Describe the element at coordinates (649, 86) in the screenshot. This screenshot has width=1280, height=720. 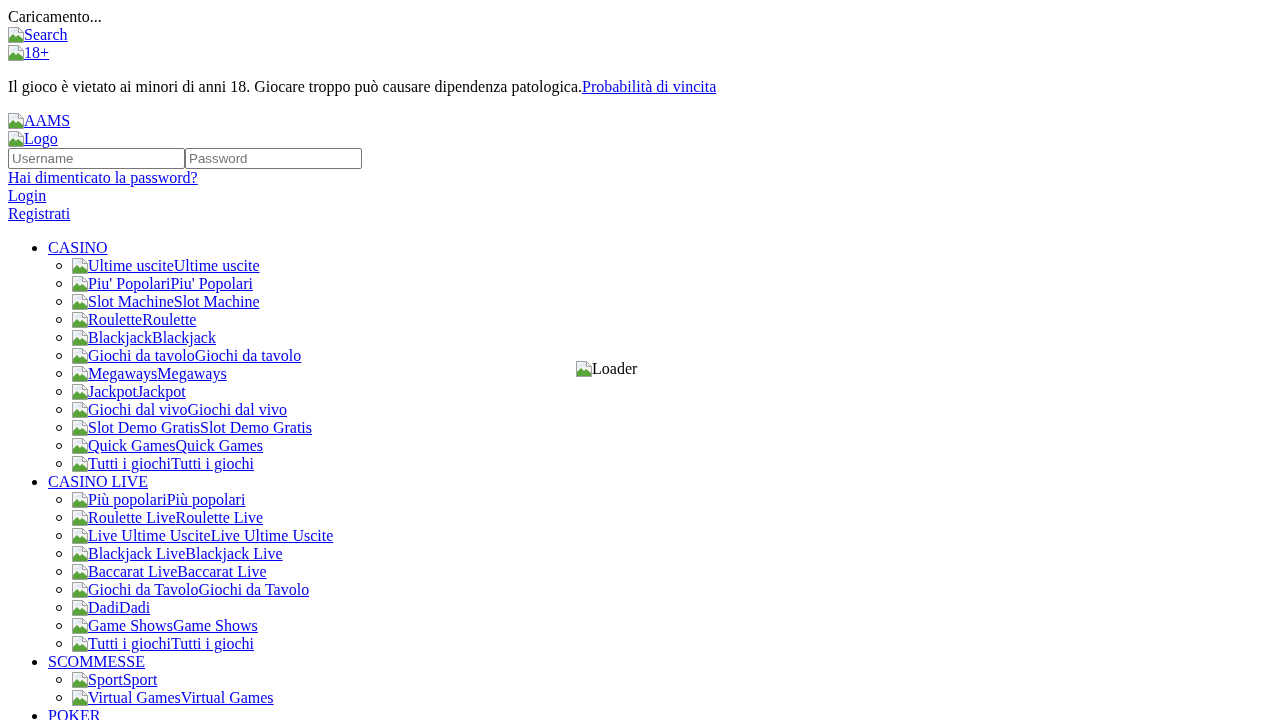
I see `odds-link: Probabilità di vincita` at that location.